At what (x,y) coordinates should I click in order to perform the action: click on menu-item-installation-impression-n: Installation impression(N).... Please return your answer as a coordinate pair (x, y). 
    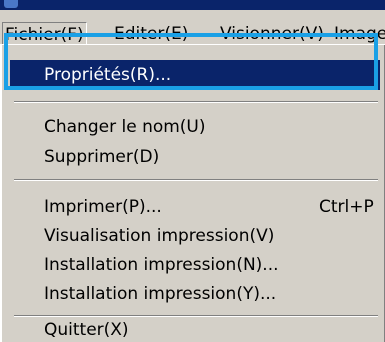
    Looking at the image, I should click on (195, 265).